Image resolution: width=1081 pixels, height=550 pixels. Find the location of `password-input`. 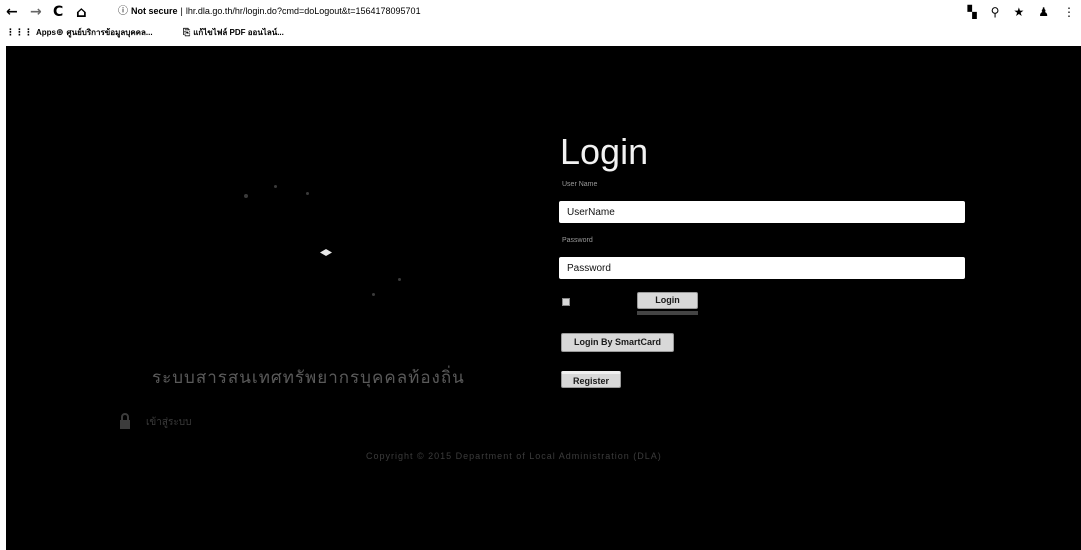

password-input is located at coordinates (762, 268).